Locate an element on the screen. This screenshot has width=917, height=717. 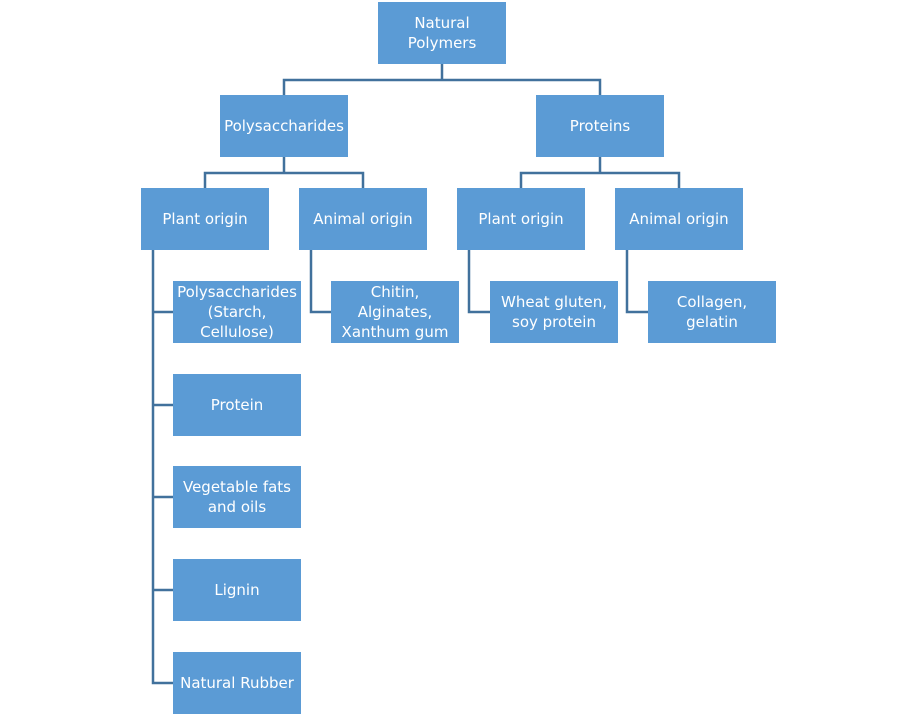
node-polysaccharides: Polysaccharides is located at coordinates (284, 126).